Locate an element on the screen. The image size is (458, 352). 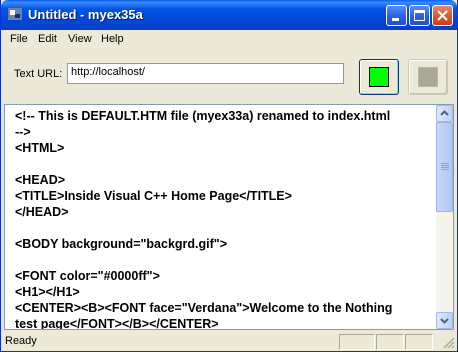
go-button is located at coordinates (379, 77).